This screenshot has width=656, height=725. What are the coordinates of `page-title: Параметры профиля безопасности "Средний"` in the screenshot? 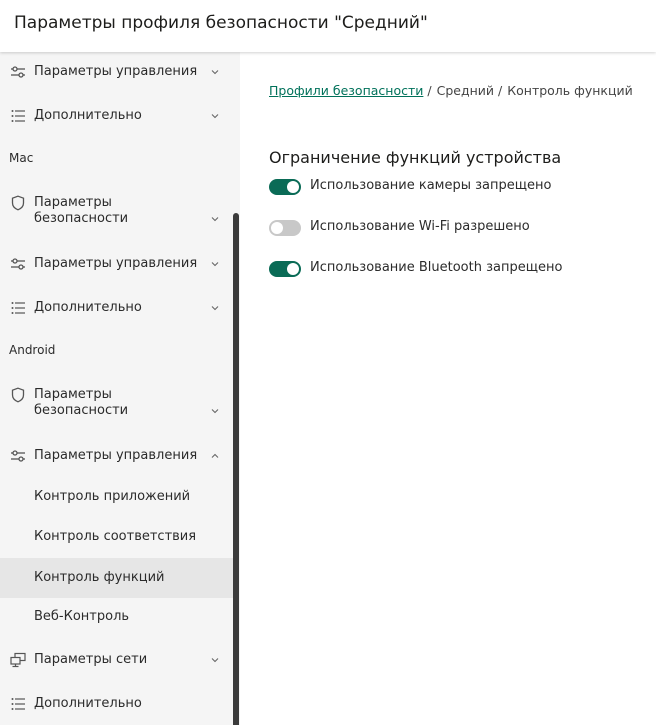 It's located at (221, 23).